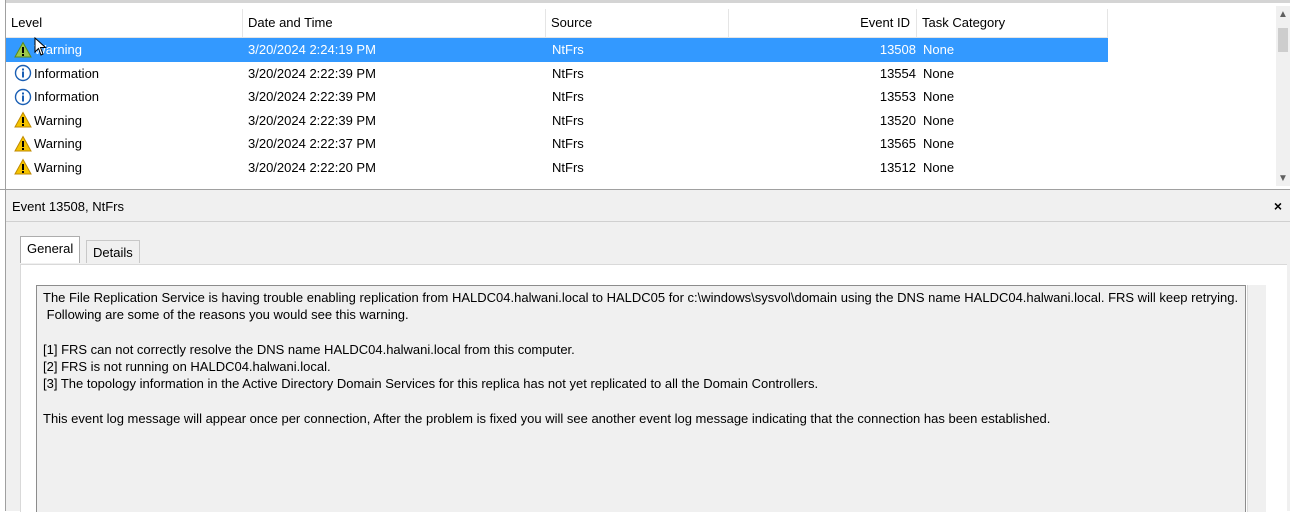 Image resolution: width=1290 pixels, height=512 pixels. I want to click on scroll-thumb, so click(1283, 40).